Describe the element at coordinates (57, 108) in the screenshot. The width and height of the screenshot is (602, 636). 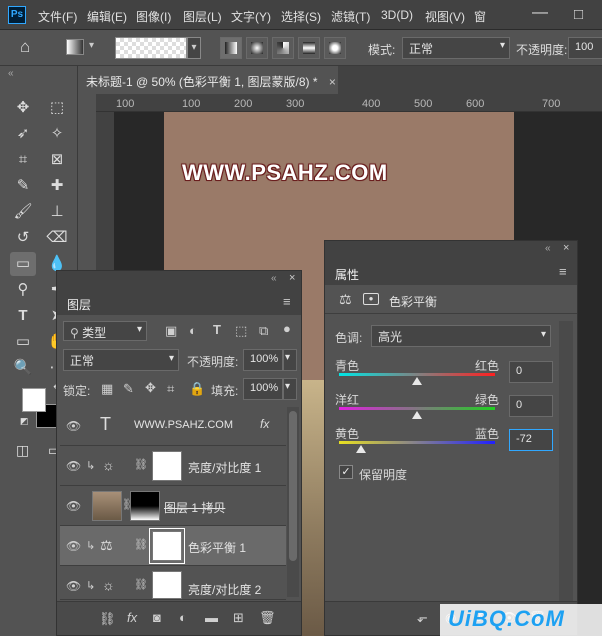
I see `marquee-tool-icon: ⬚` at that location.